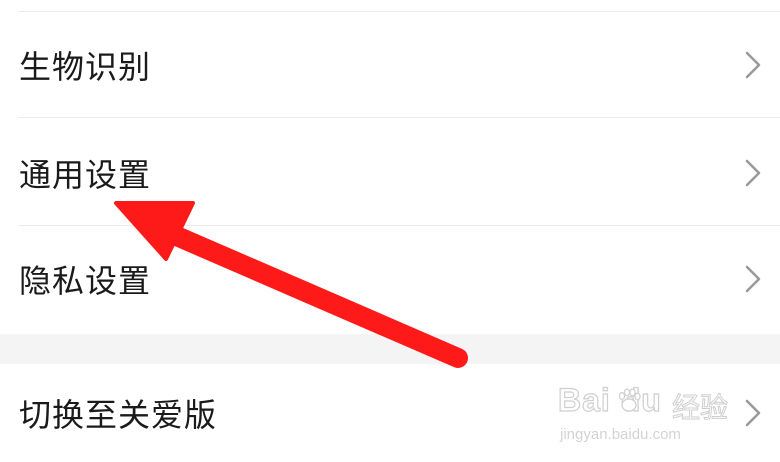 The image size is (780, 462). What do you see at coordinates (85, 281) in the screenshot?
I see `settings-item-label: 隐私设置` at bounding box center [85, 281].